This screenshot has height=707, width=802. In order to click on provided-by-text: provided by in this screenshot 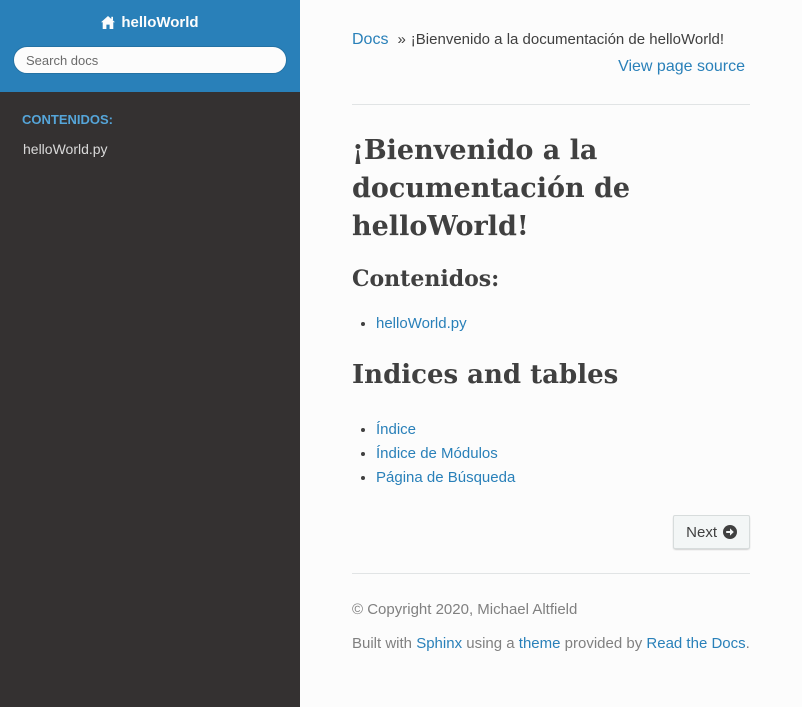, I will do `click(603, 643)`.